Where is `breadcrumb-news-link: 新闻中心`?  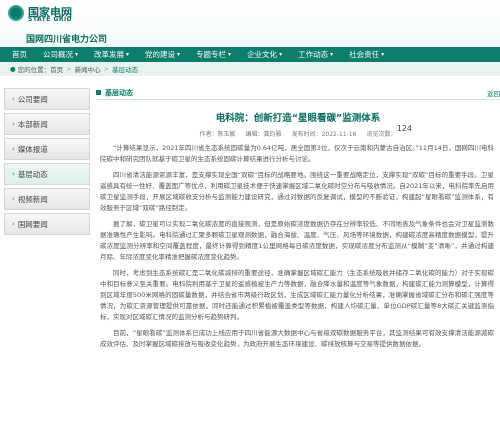
breadcrumb-news-link: 新闻中心 is located at coordinates (88, 69).